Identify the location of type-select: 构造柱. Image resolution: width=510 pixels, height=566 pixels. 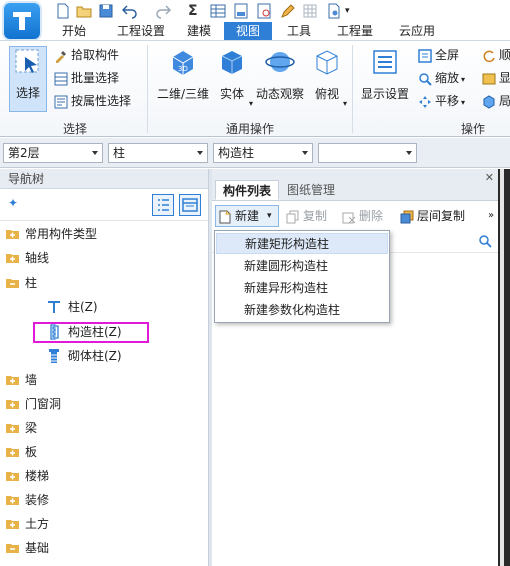
(263, 153).